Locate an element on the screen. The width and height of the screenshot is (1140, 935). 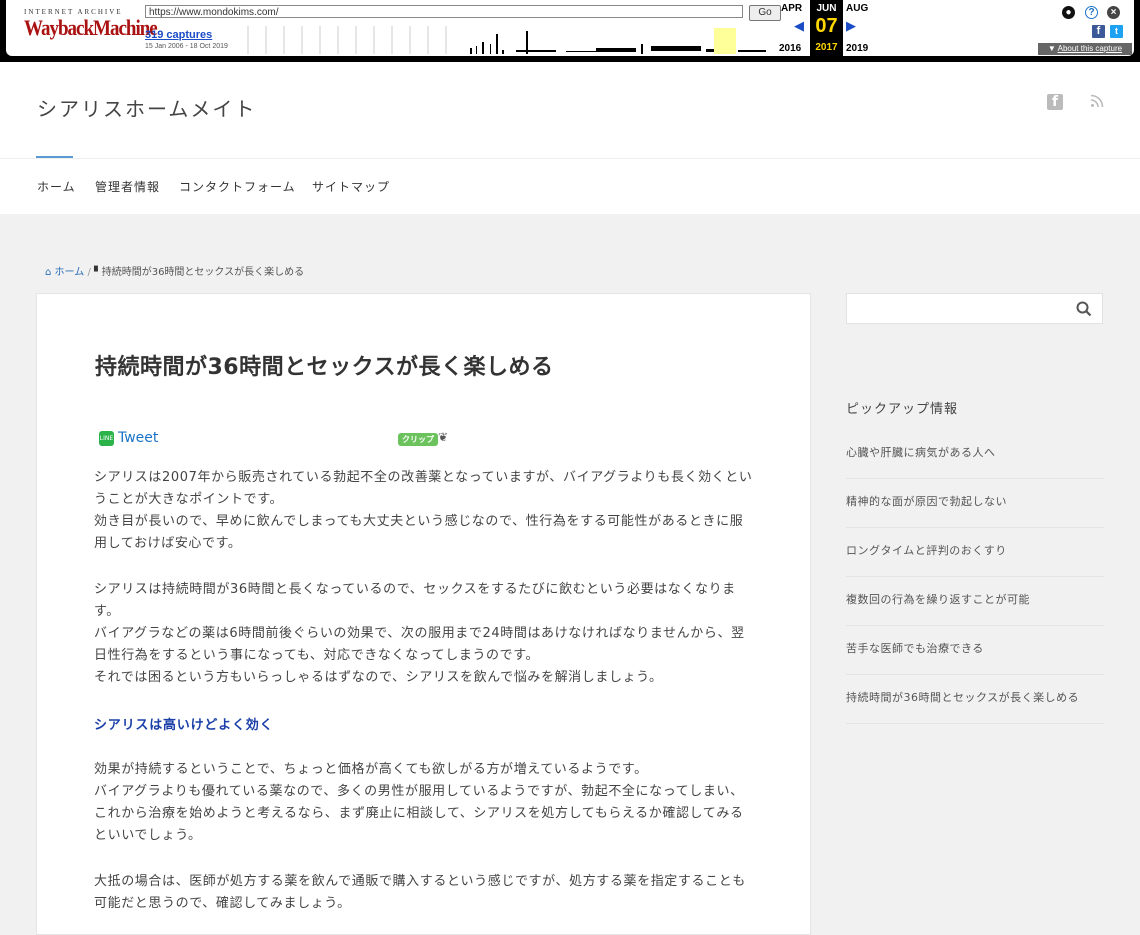
breadcrumb-home-link: ホーム is located at coordinates (70, 272).